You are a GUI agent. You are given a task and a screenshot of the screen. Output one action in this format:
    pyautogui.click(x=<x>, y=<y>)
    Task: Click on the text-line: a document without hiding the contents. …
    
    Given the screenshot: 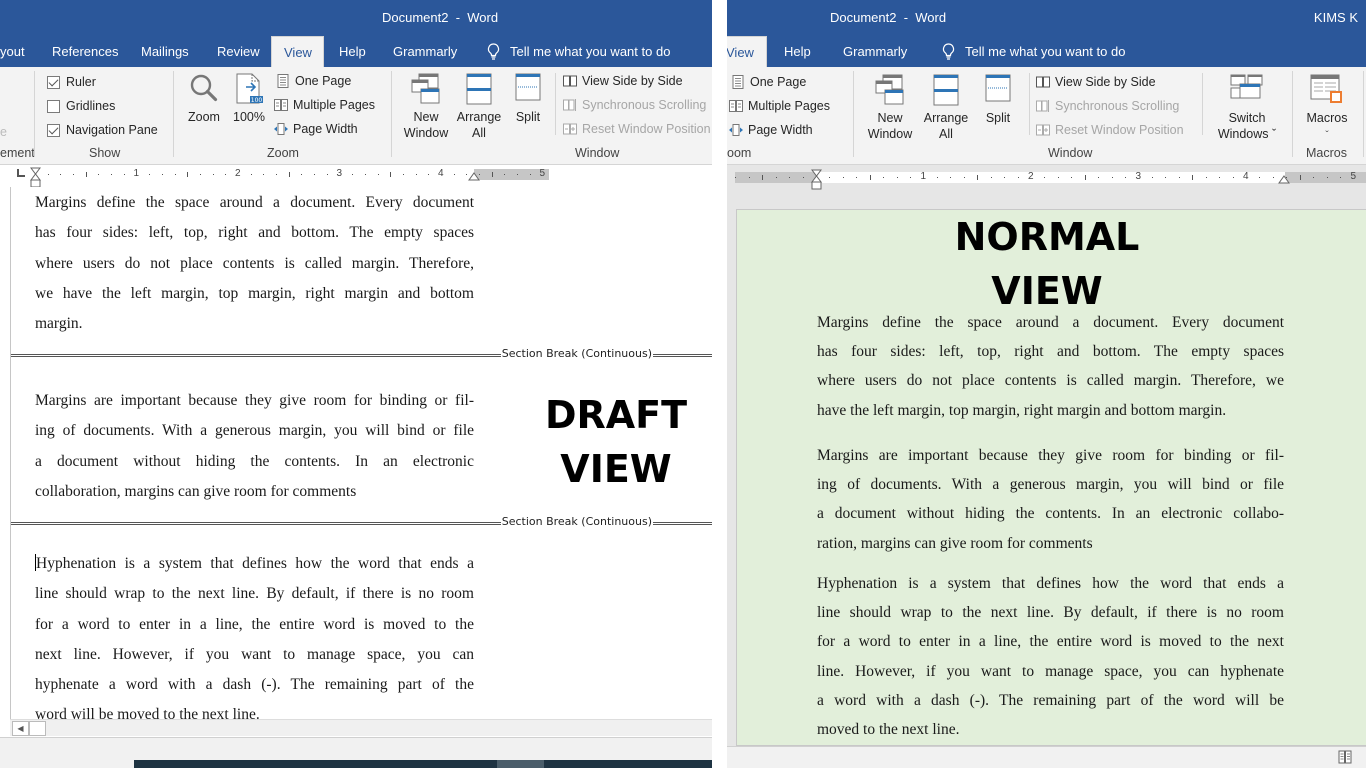 What is the action you would take?
    pyautogui.click(x=1050, y=514)
    